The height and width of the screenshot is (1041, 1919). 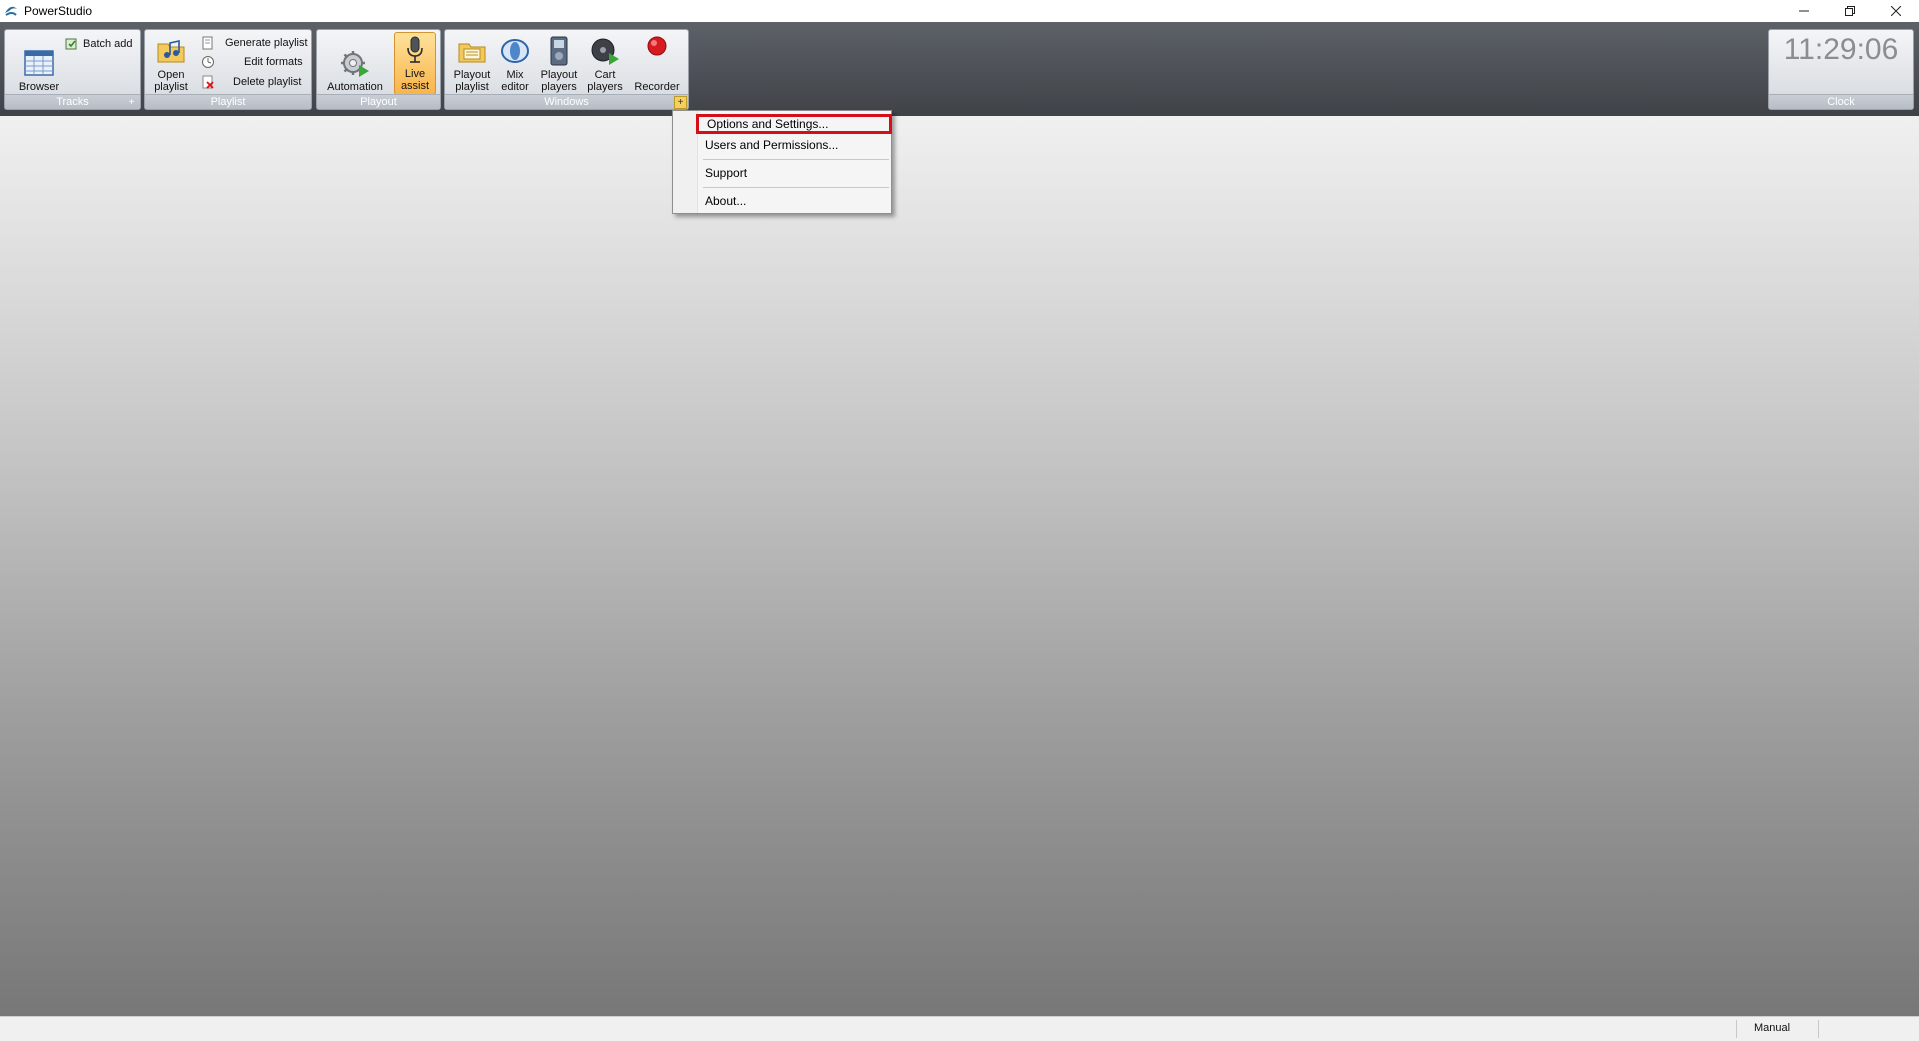 I want to click on restore-button, so click(x=1850, y=11).